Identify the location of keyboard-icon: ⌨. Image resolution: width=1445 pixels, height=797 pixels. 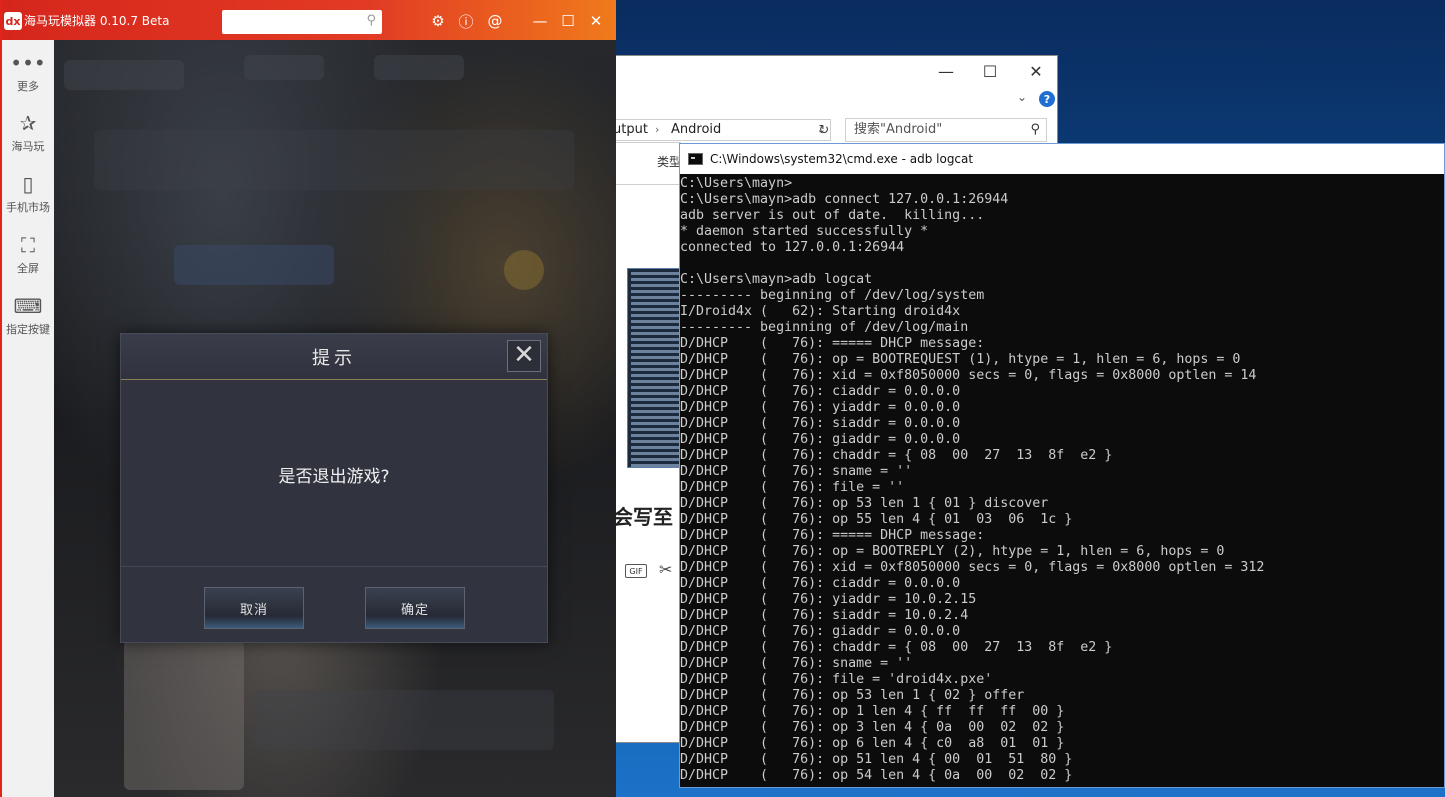
(28, 306).